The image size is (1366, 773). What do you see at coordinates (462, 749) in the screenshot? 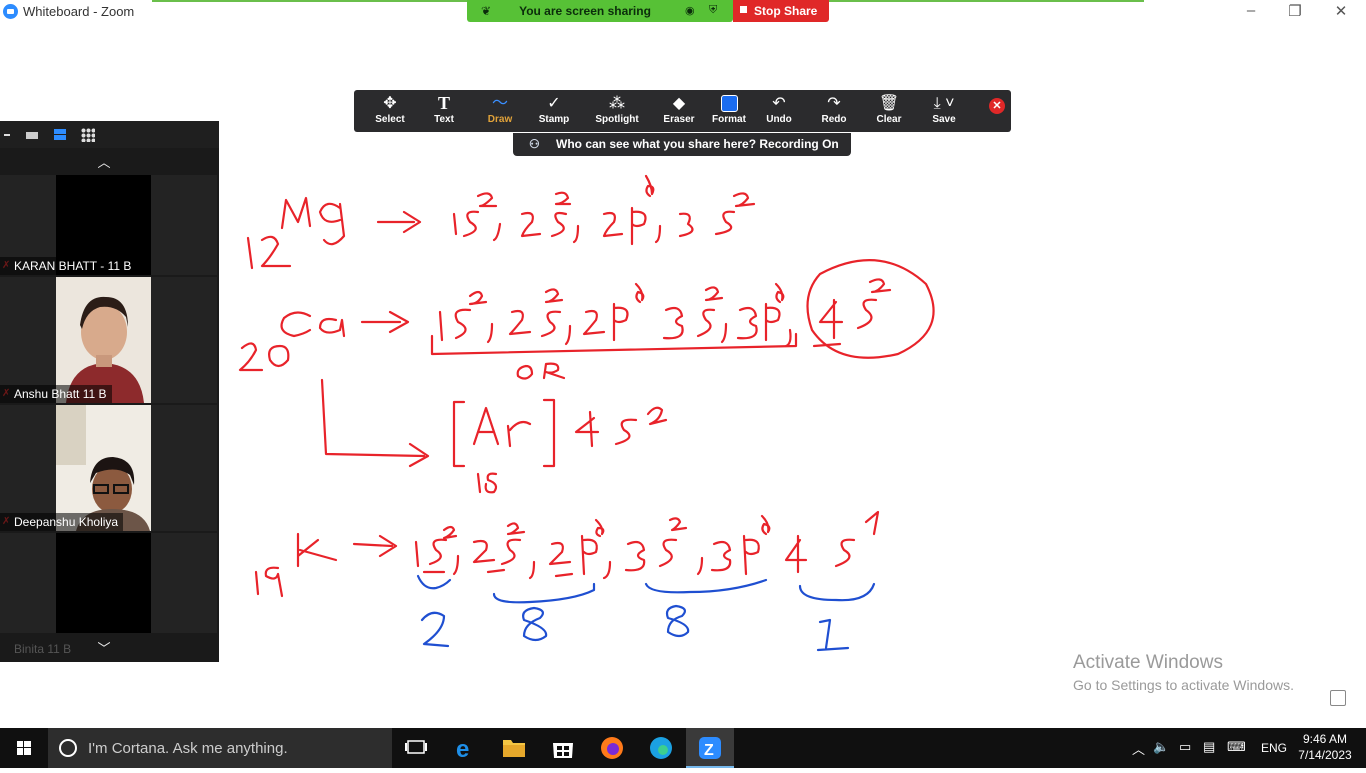
I see `svg-text: e` at bounding box center [462, 749].